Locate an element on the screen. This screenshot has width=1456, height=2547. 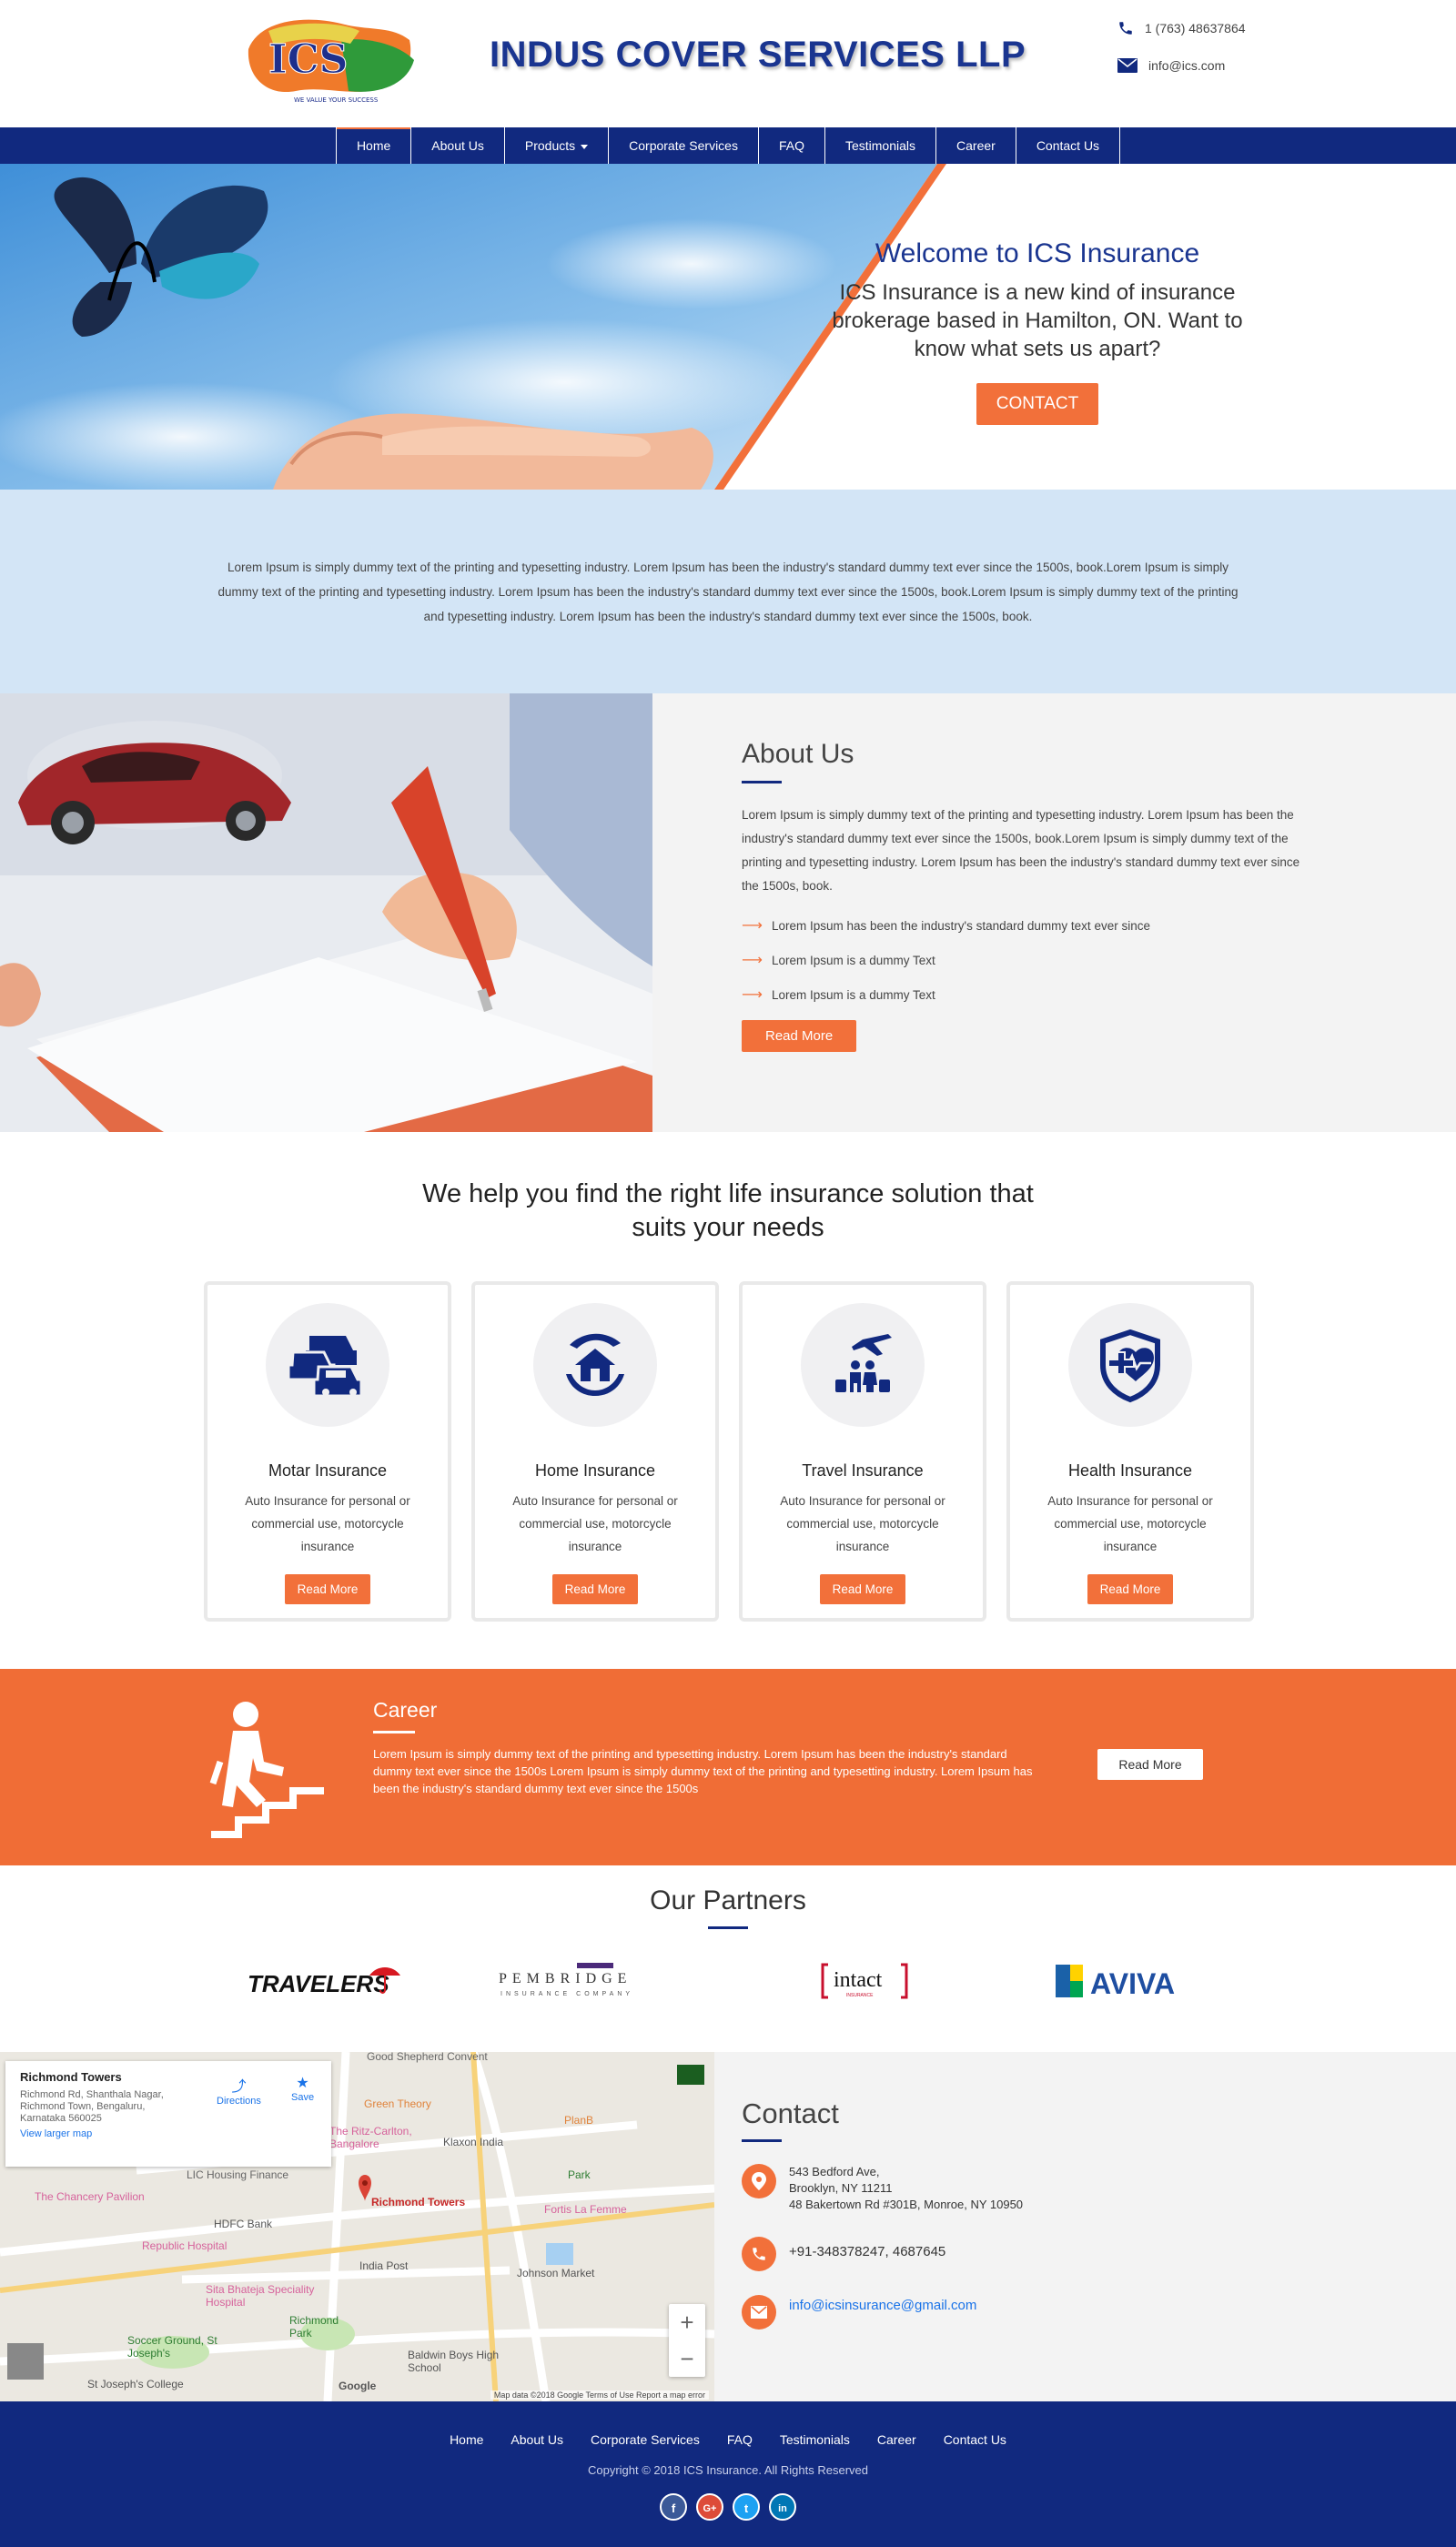
map-save-button: ★ Save is located at coordinates (302, 2089).